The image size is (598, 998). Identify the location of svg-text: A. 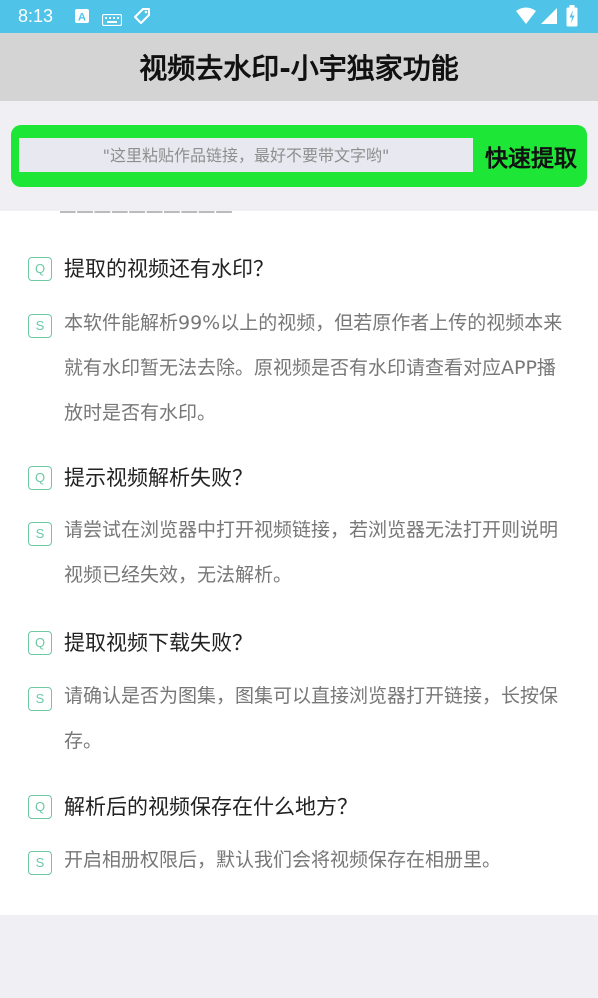
(82, 18).